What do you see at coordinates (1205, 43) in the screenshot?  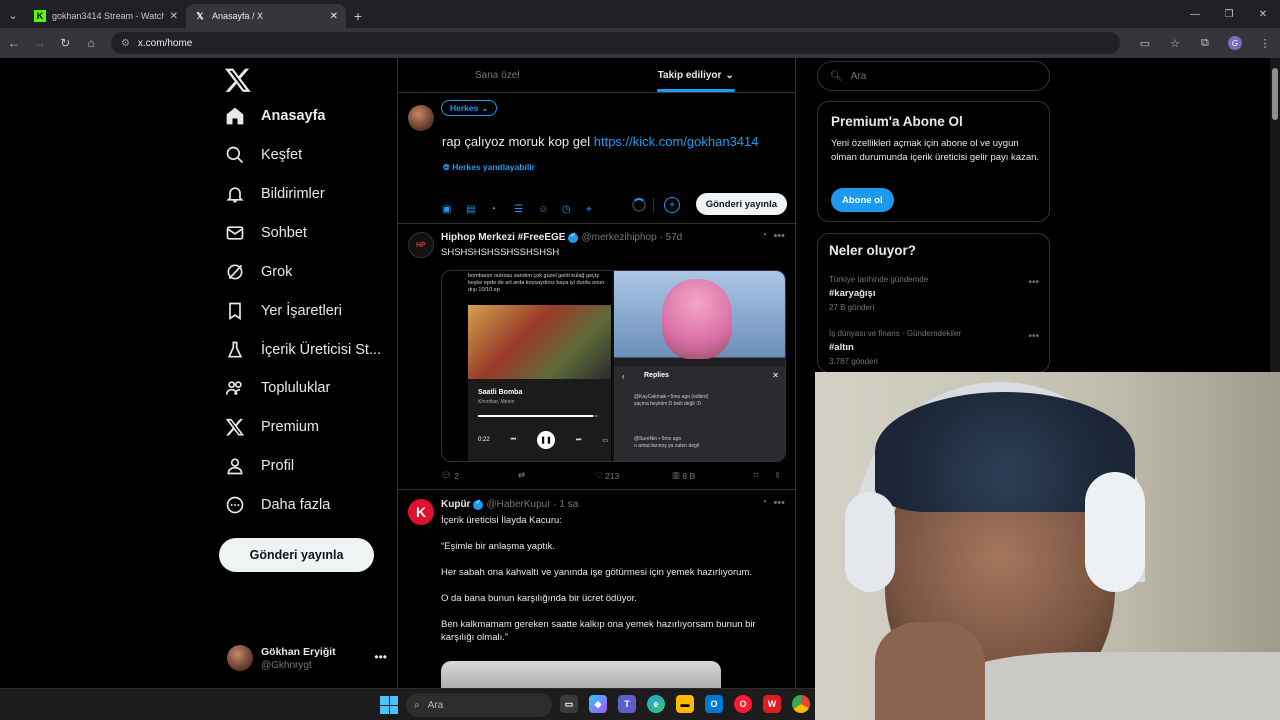 I see `extensions-icon: ⧉` at bounding box center [1205, 43].